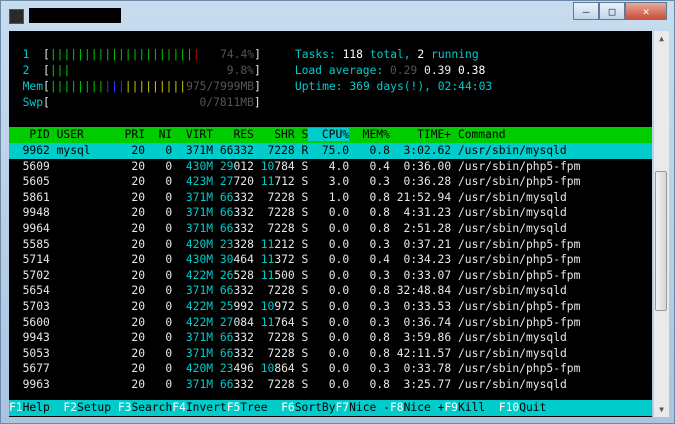 The image size is (675, 424). Describe the element at coordinates (661, 241) in the screenshot. I see `scrollbar-thumb` at that location.